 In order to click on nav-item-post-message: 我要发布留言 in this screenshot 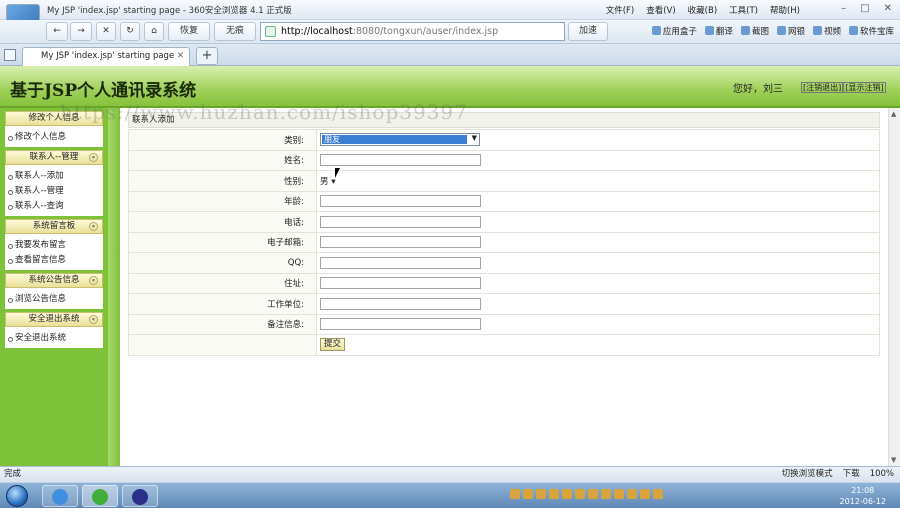, I will do `click(54, 245)`.